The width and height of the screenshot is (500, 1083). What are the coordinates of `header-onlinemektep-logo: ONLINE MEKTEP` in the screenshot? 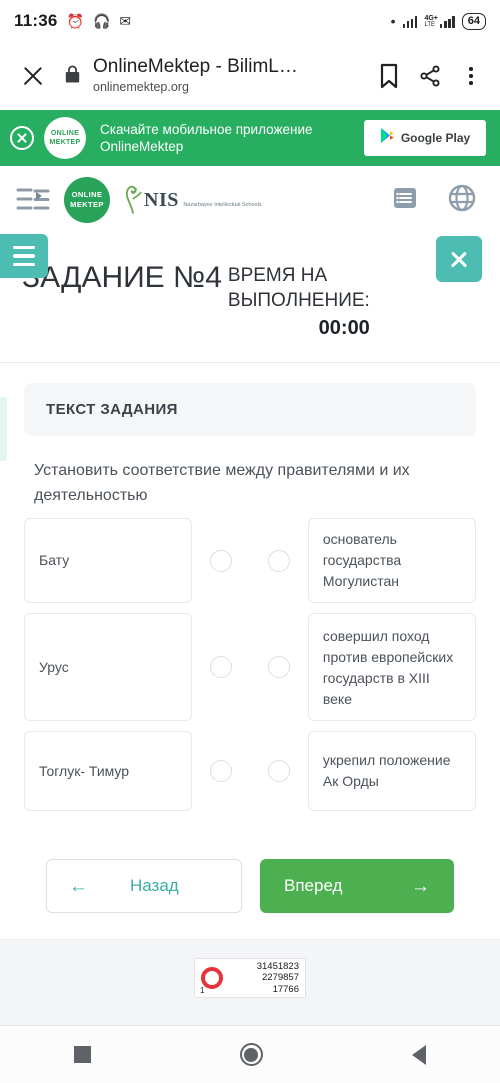 It's located at (87, 200).